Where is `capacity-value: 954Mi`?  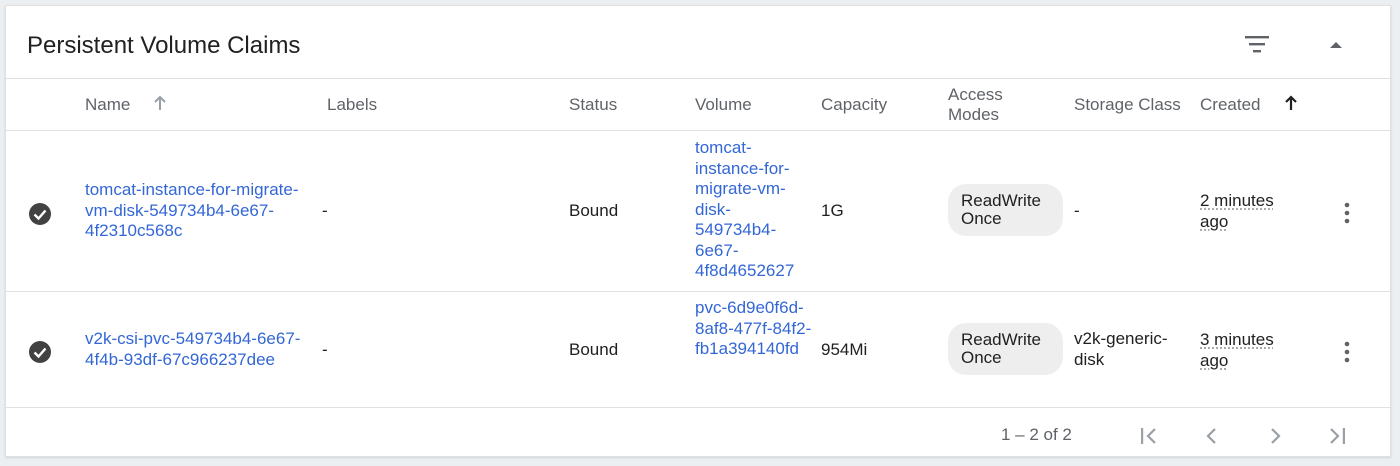 capacity-value: 954Mi is located at coordinates (844, 349).